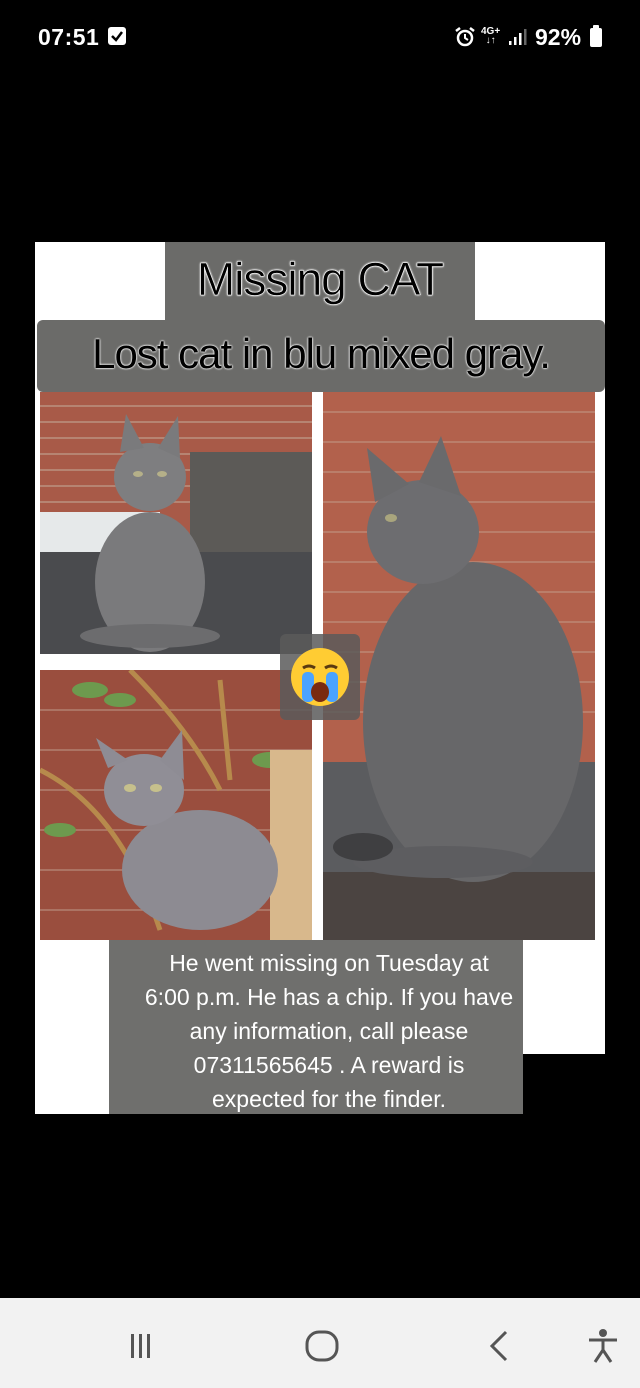 The image size is (640, 1388). Describe the element at coordinates (499, 1346) in the screenshot. I see `back-icon` at that location.